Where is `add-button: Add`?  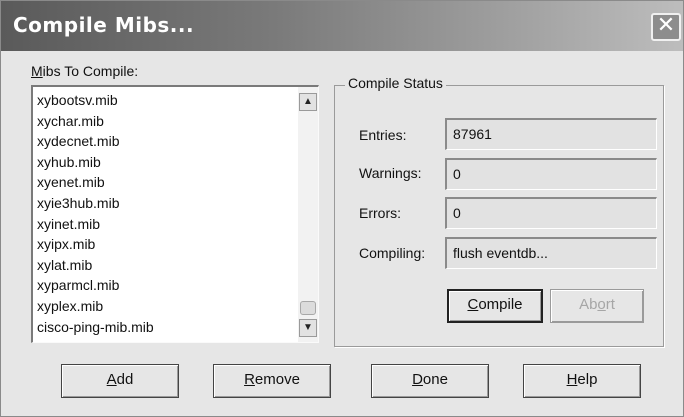 add-button: Add is located at coordinates (120, 381).